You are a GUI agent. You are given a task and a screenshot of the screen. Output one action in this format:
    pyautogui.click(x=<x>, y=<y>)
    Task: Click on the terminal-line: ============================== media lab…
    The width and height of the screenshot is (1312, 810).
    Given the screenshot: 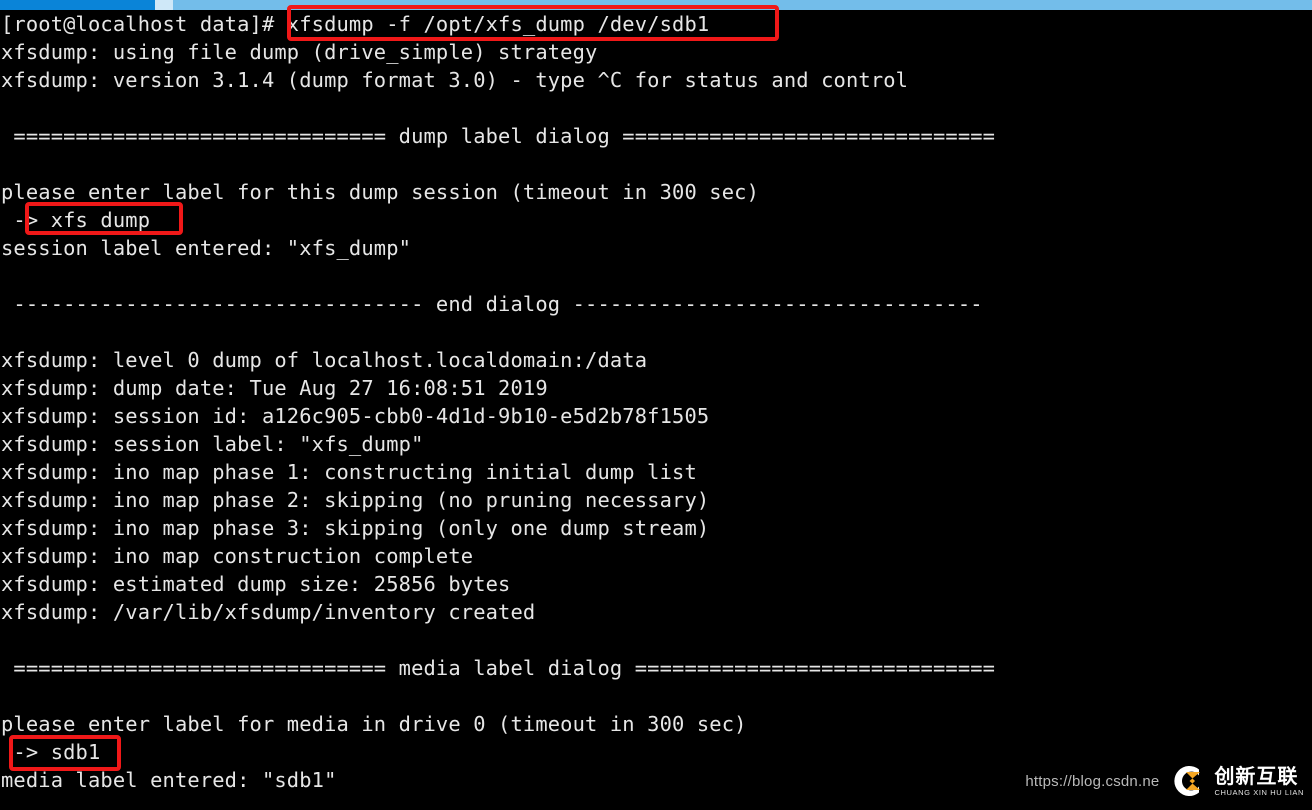 What is the action you would take?
    pyautogui.click(x=498, y=668)
    